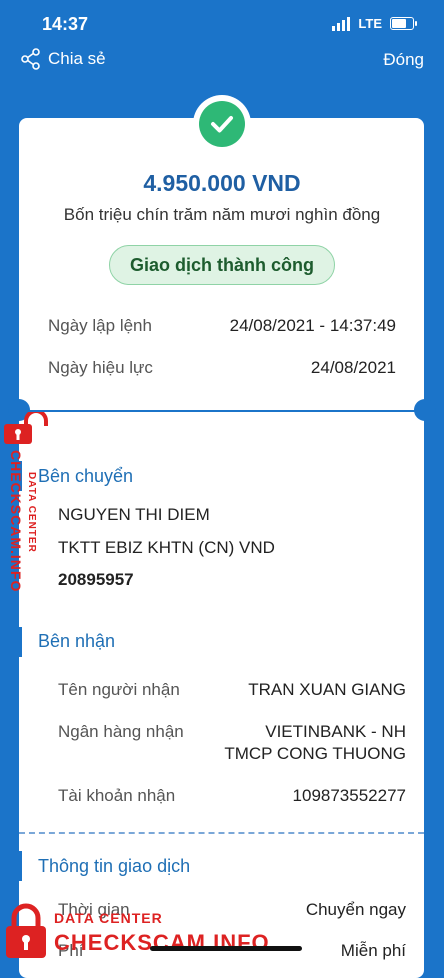  Describe the element at coordinates (222, 183) in the screenshot. I see `amount: 4.950.000 VND` at that location.